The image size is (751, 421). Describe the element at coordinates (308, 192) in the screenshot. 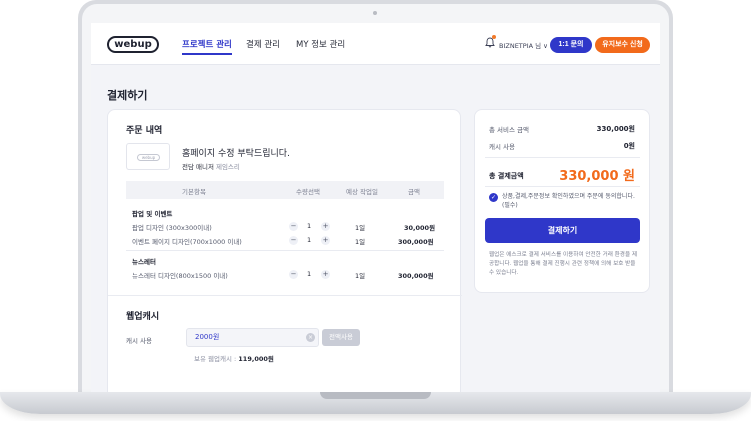

I see `col-qty: 수량선택` at that location.